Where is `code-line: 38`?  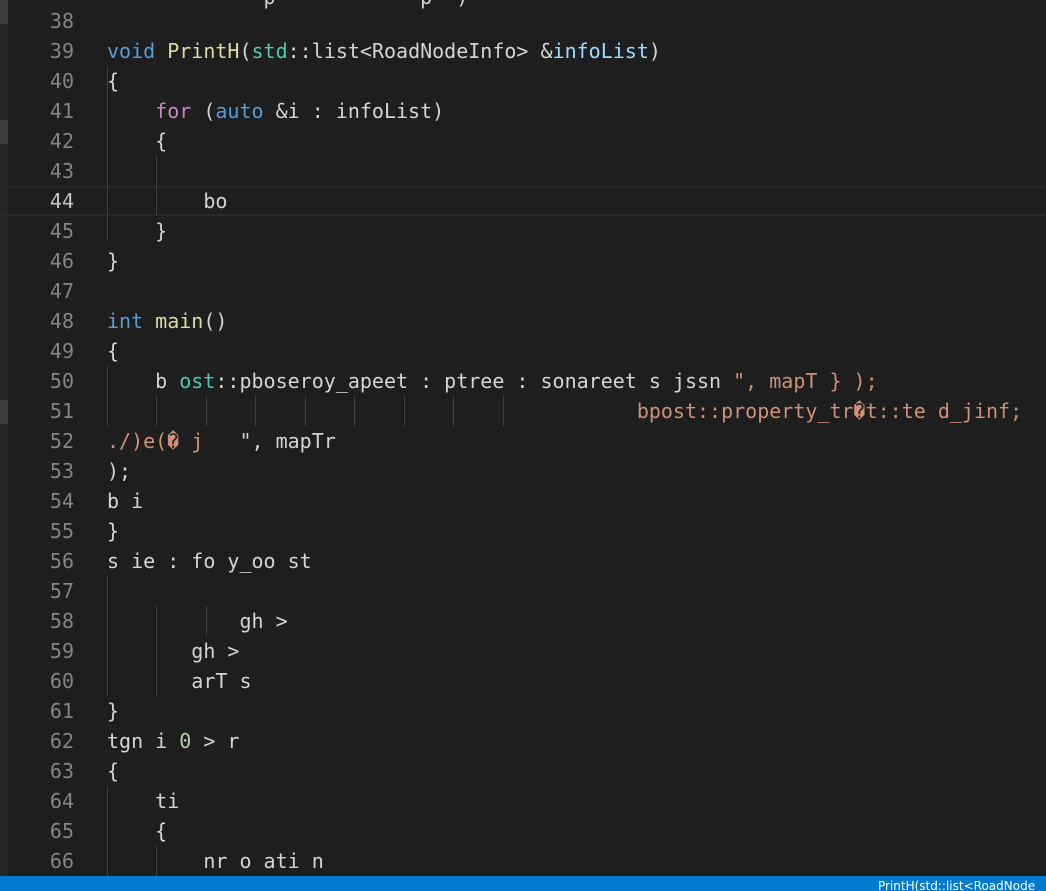 code-line: 38 is located at coordinates (523, 21).